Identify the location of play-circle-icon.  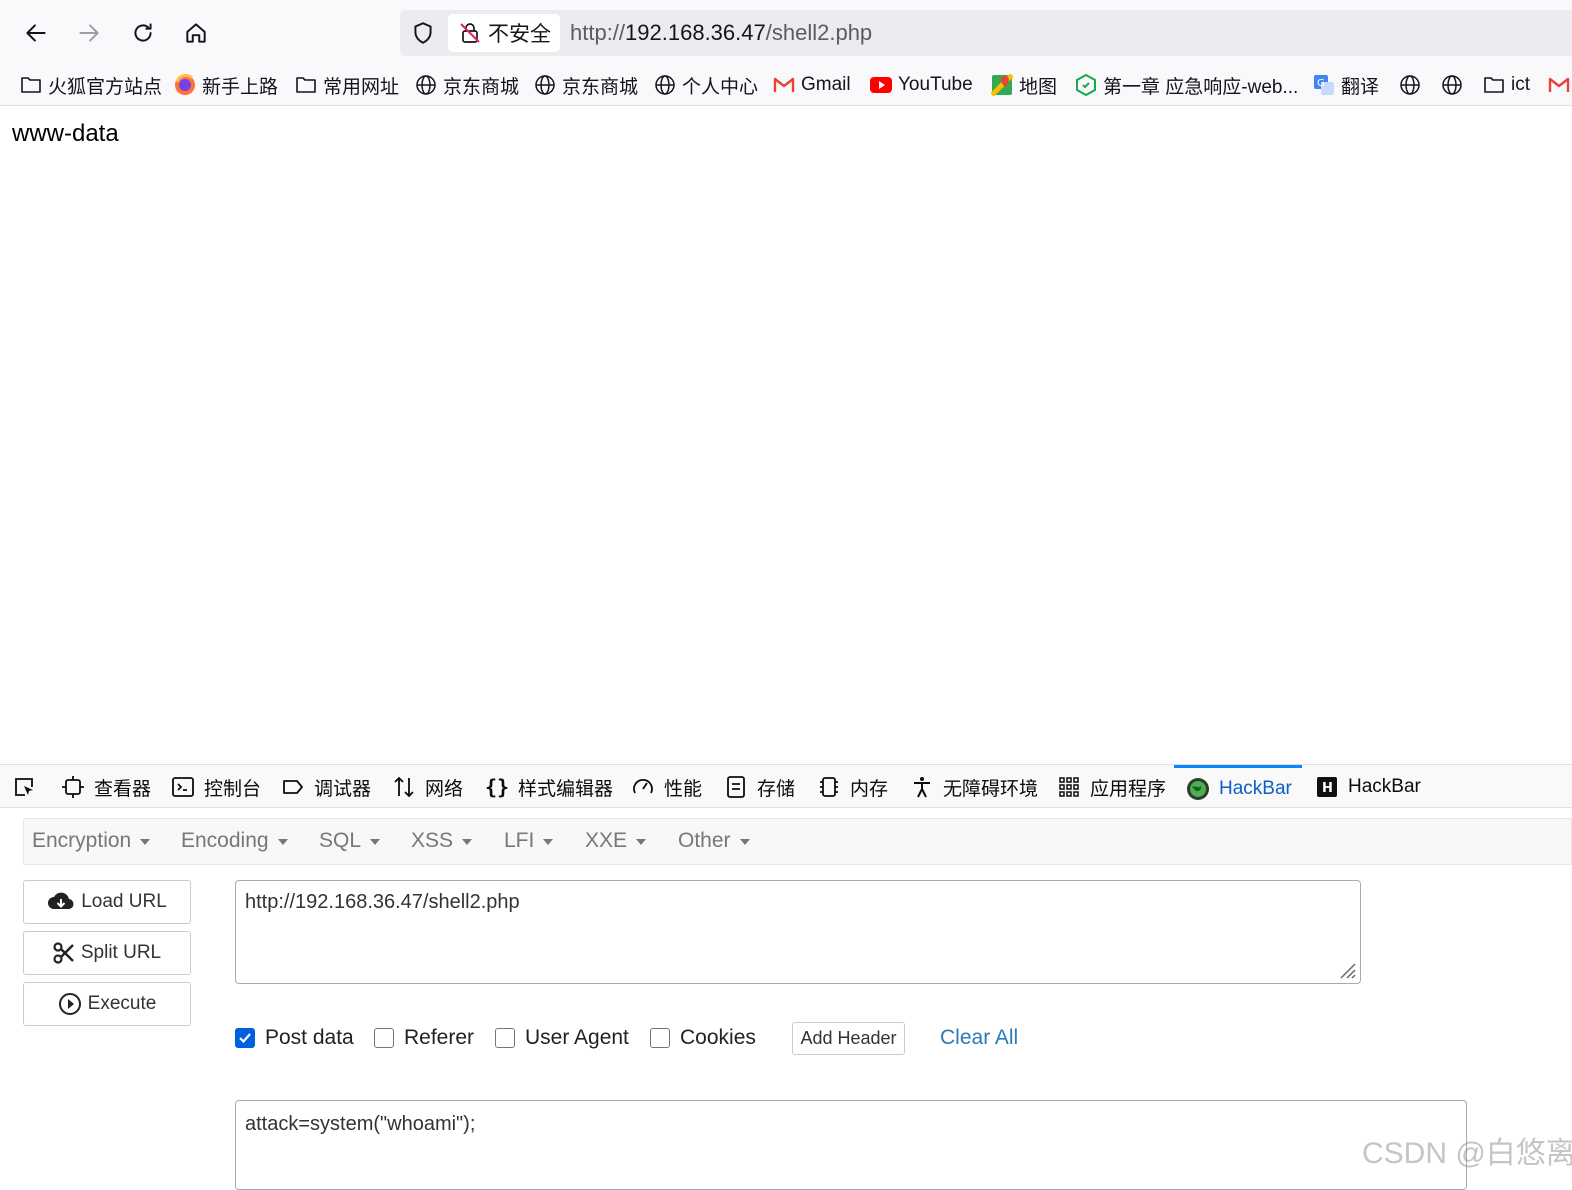
(70, 1004).